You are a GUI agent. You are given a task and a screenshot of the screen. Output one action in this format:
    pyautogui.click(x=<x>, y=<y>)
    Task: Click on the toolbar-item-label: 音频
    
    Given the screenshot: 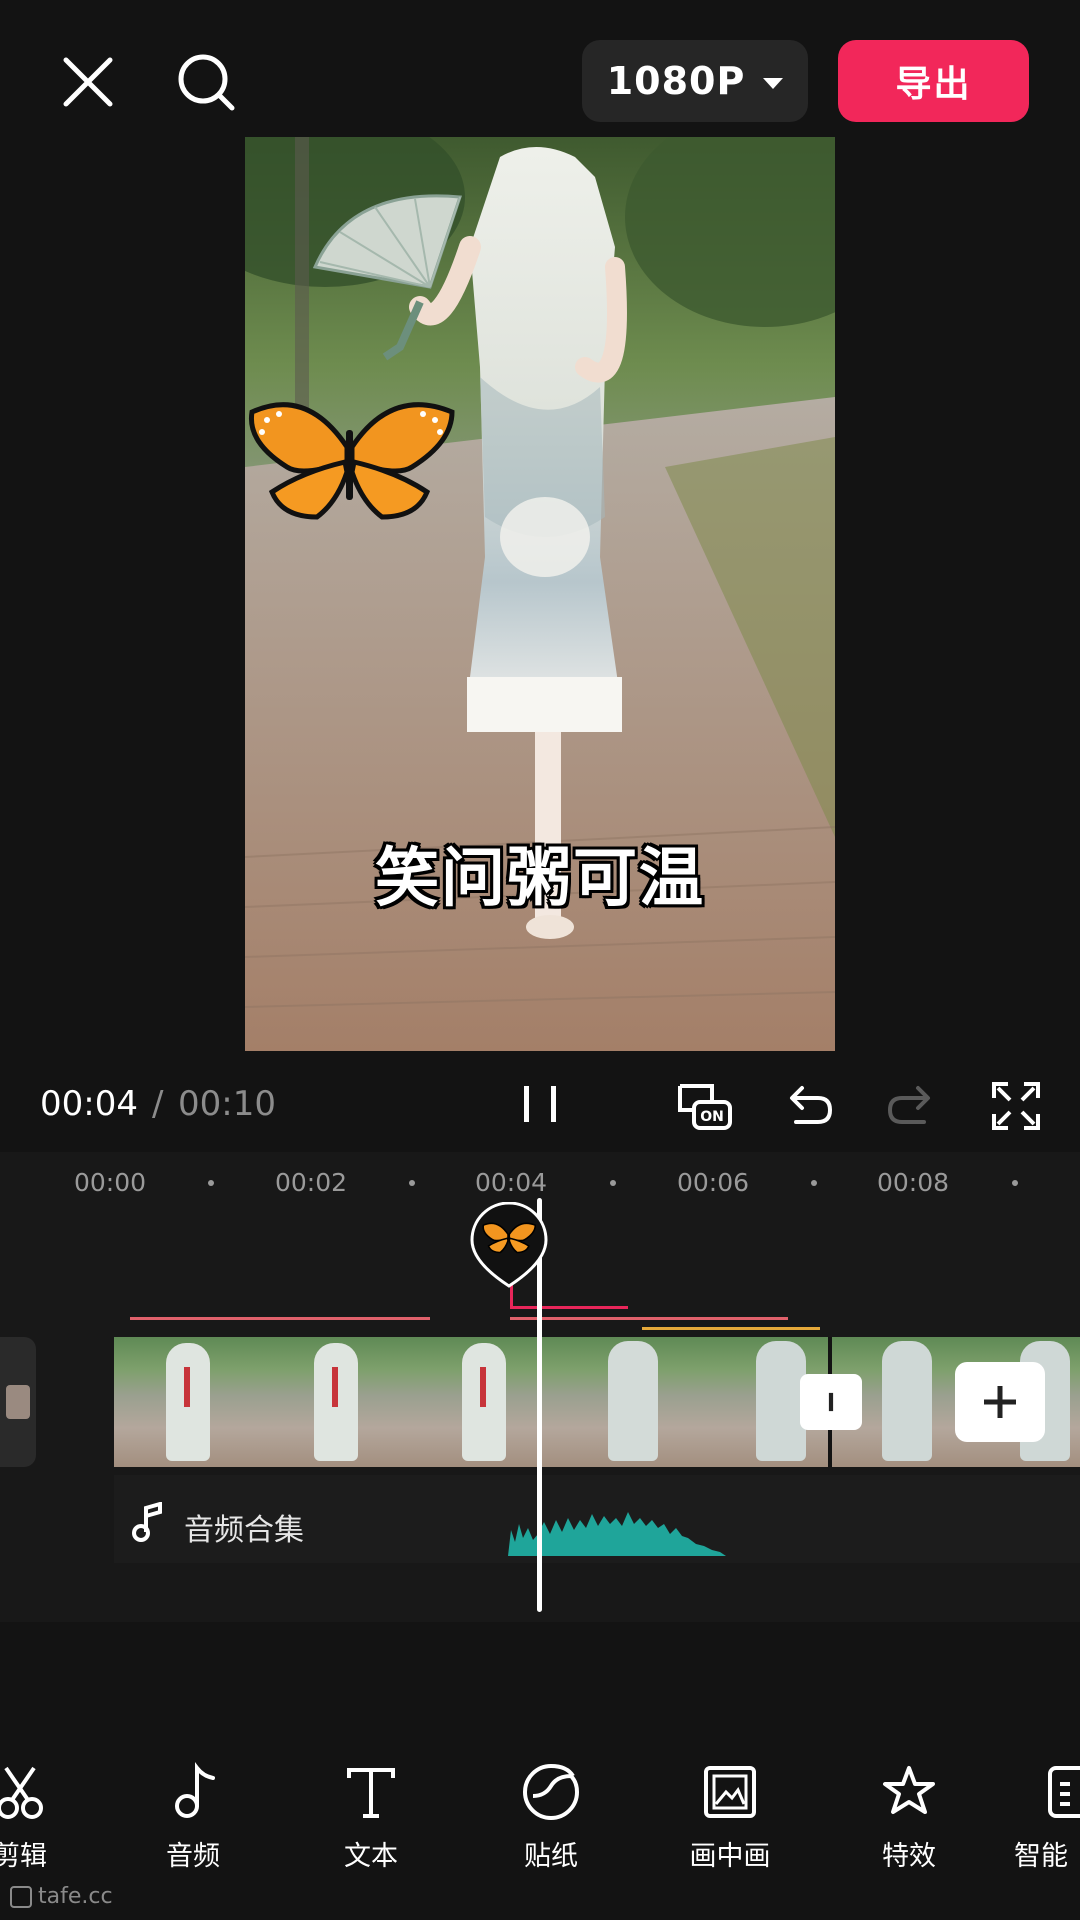 What is the action you would take?
    pyautogui.click(x=193, y=1856)
    